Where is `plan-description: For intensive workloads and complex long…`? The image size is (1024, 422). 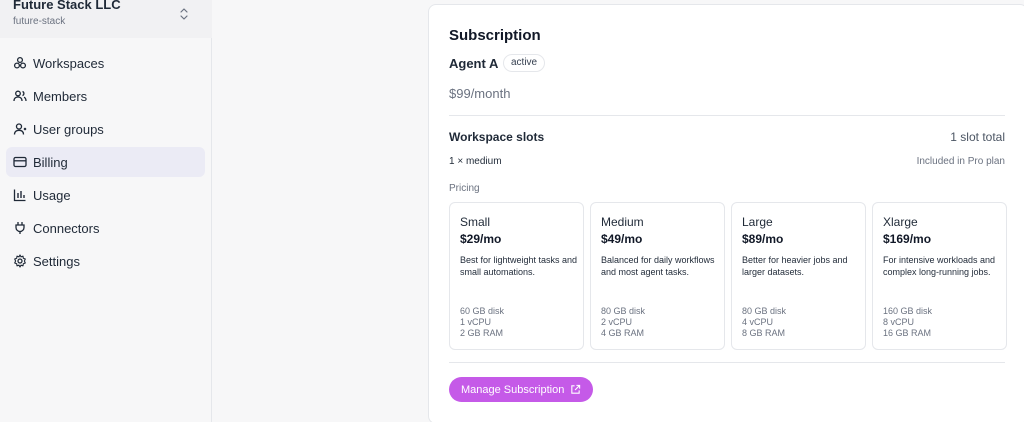 plan-description: For intensive workloads and complex long… is located at coordinates (939, 266).